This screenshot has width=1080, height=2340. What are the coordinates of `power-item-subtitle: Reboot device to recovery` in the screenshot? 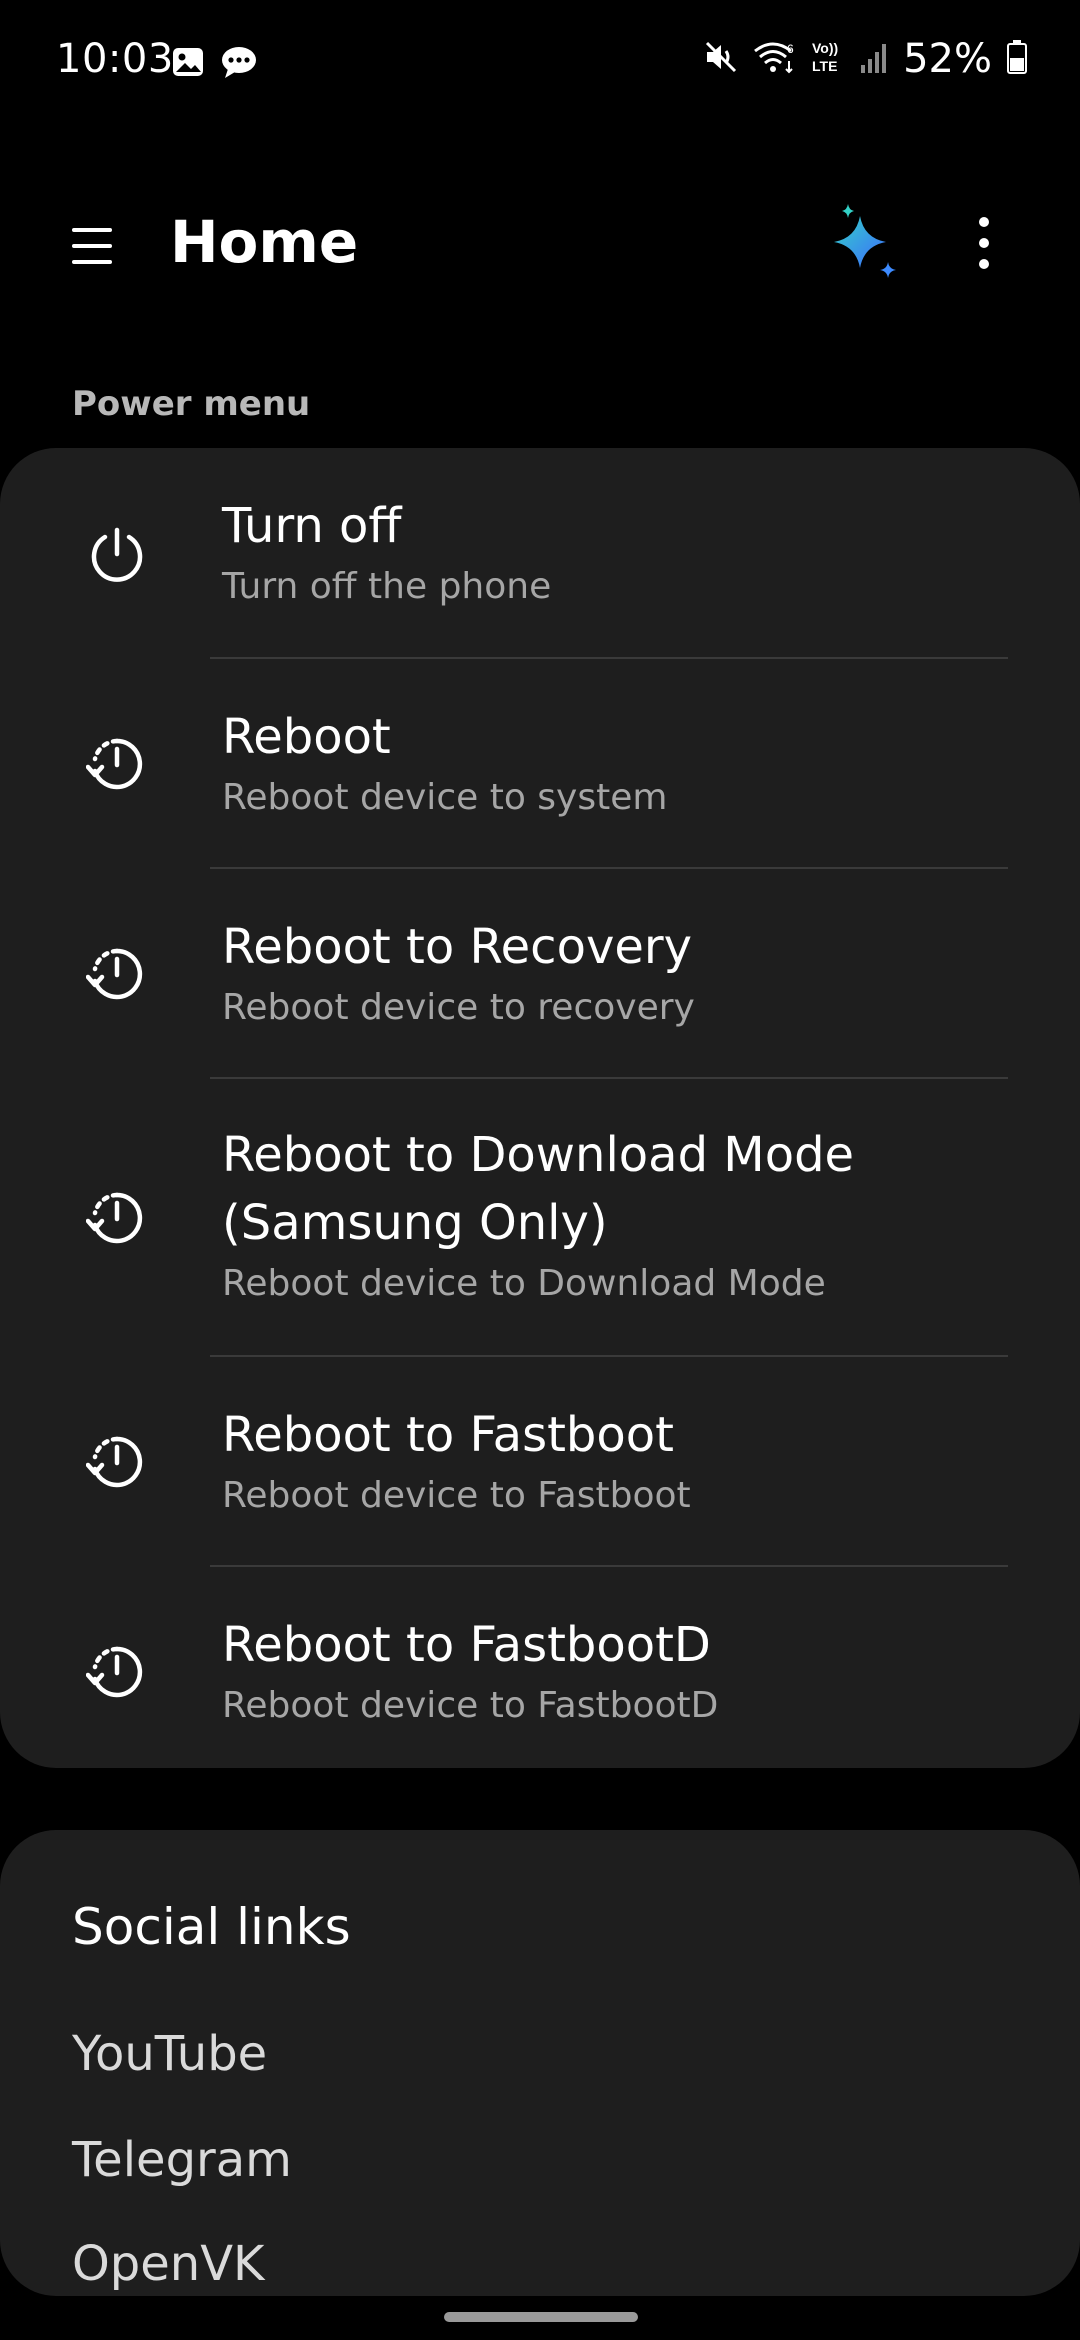 It's located at (458, 1007).